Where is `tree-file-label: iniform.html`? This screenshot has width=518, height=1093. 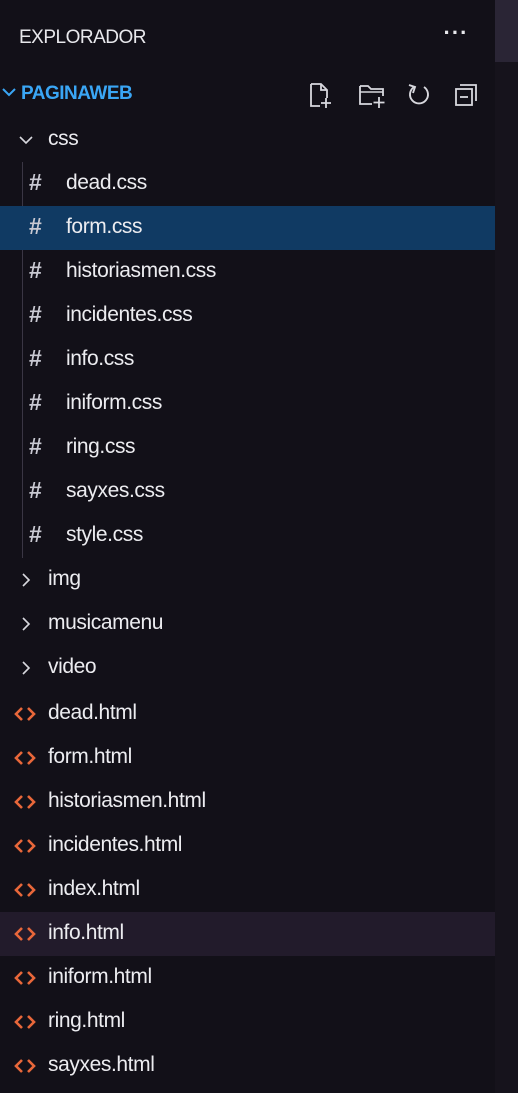
tree-file-label: iniform.html is located at coordinates (100, 976).